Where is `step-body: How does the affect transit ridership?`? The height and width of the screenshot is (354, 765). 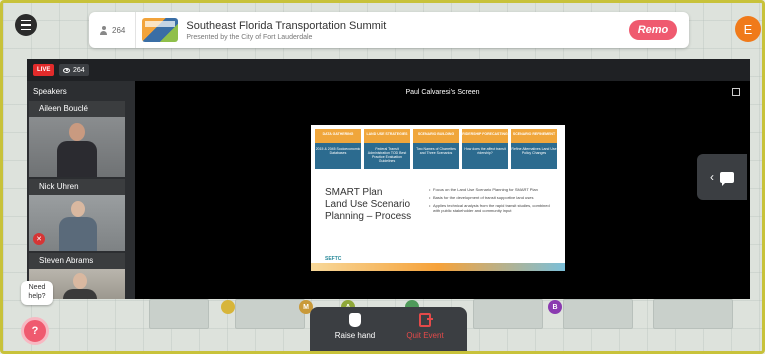
step-body: How does the affect transit ridership? is located at coordinates (485, 156).